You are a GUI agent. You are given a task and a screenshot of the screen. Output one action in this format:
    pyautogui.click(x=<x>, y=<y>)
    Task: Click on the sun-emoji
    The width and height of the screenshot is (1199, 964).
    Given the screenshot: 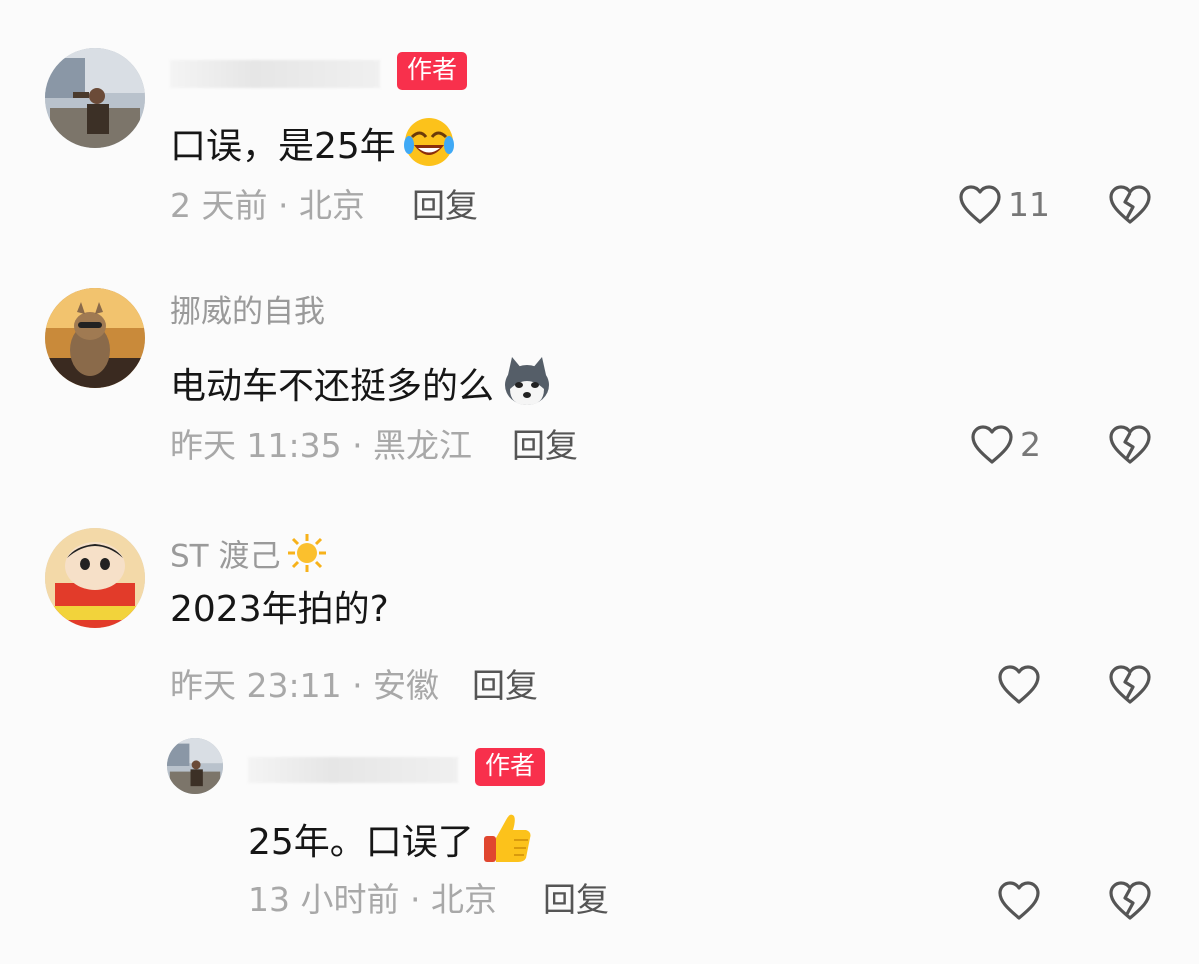 What is the action you would take?
    pyautogui.click(x=307, y=558)
    